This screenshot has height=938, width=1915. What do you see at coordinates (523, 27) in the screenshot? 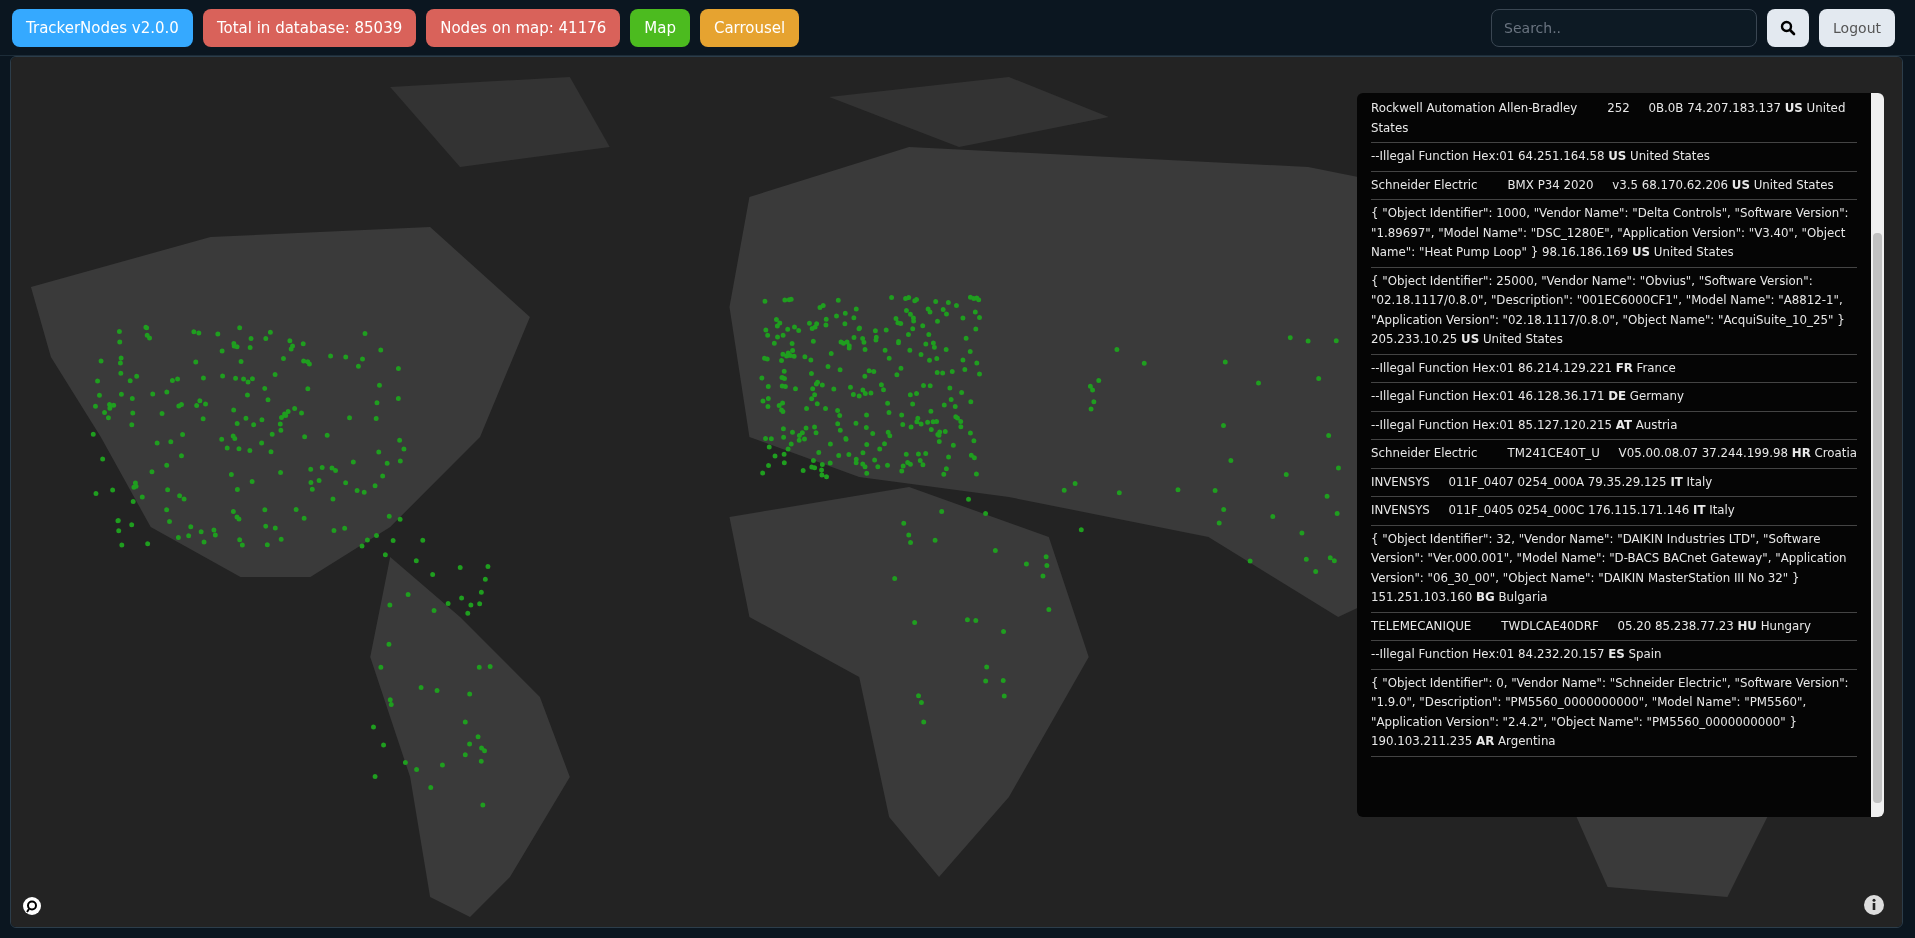
I see `nav-button: Nodes on map: 41176` at bounding box center [523, 27].